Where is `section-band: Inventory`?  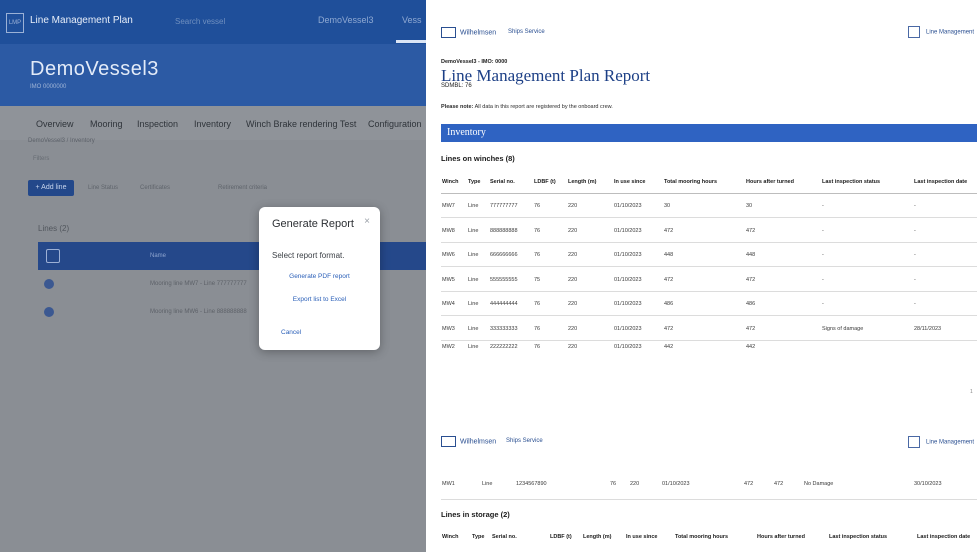
section-band: Inventory is located at coordinates (709, 133).